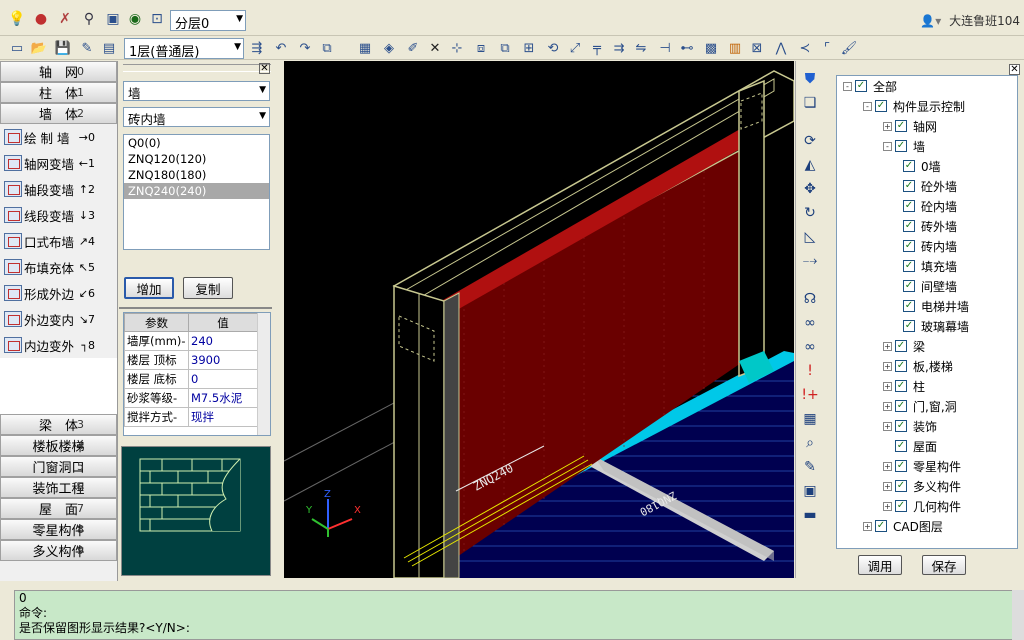 Image resolution: width=1024 pixels, height=640 pixels. I want to click on move-icon: ⊹, so click(457, 48).